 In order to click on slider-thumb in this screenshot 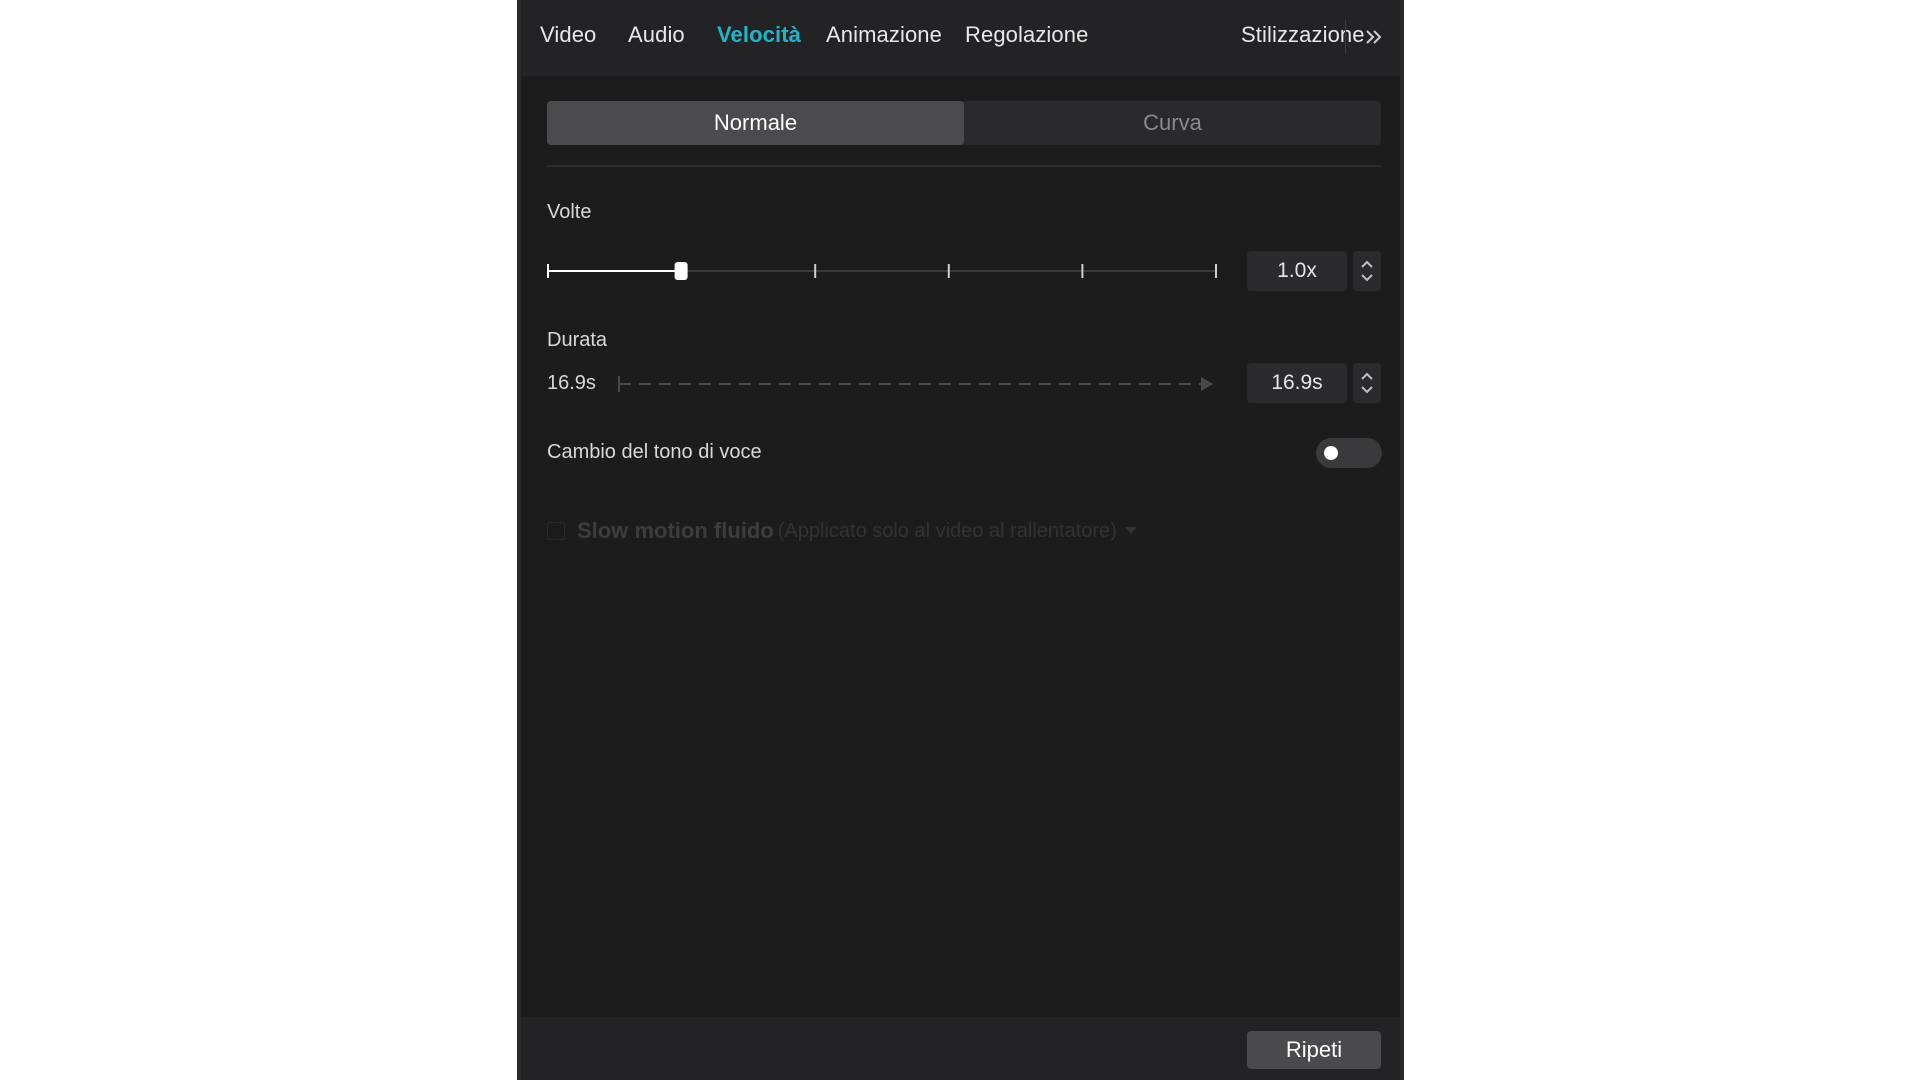, I will do `click(681, 271)`.